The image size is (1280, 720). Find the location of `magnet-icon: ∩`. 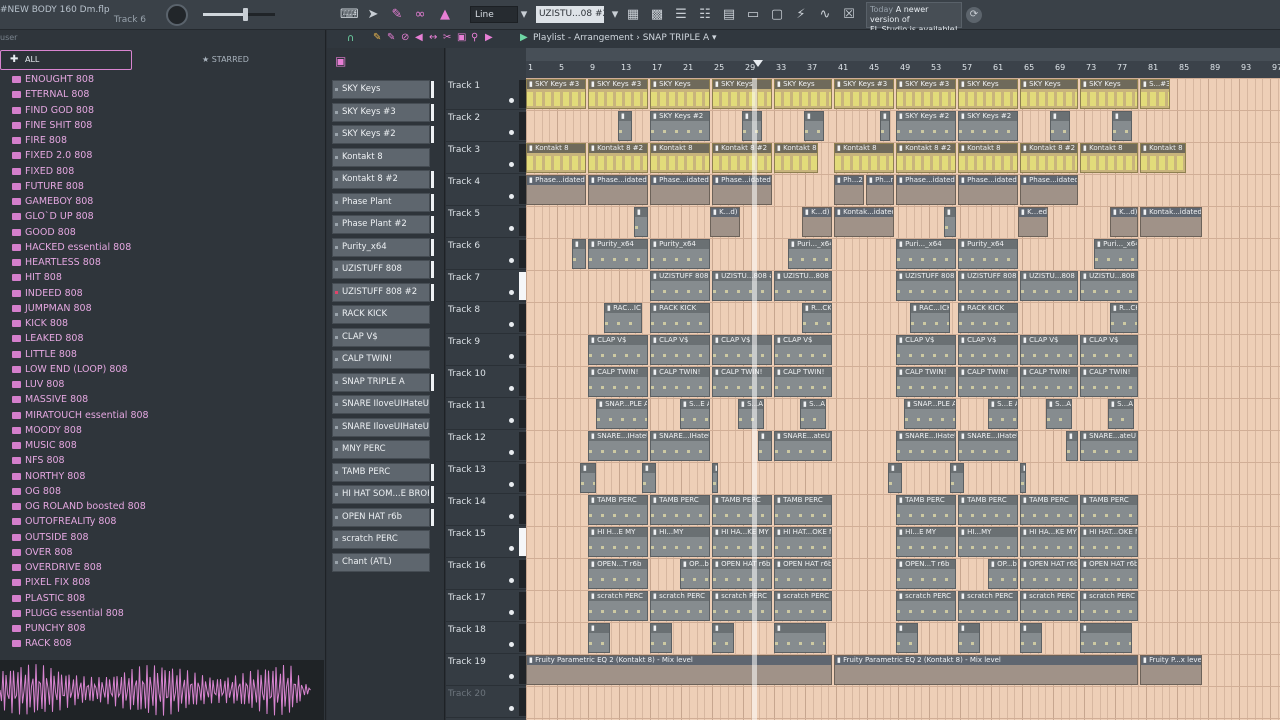

magnet-icon: ∩ is located at coordinates (350, 38).